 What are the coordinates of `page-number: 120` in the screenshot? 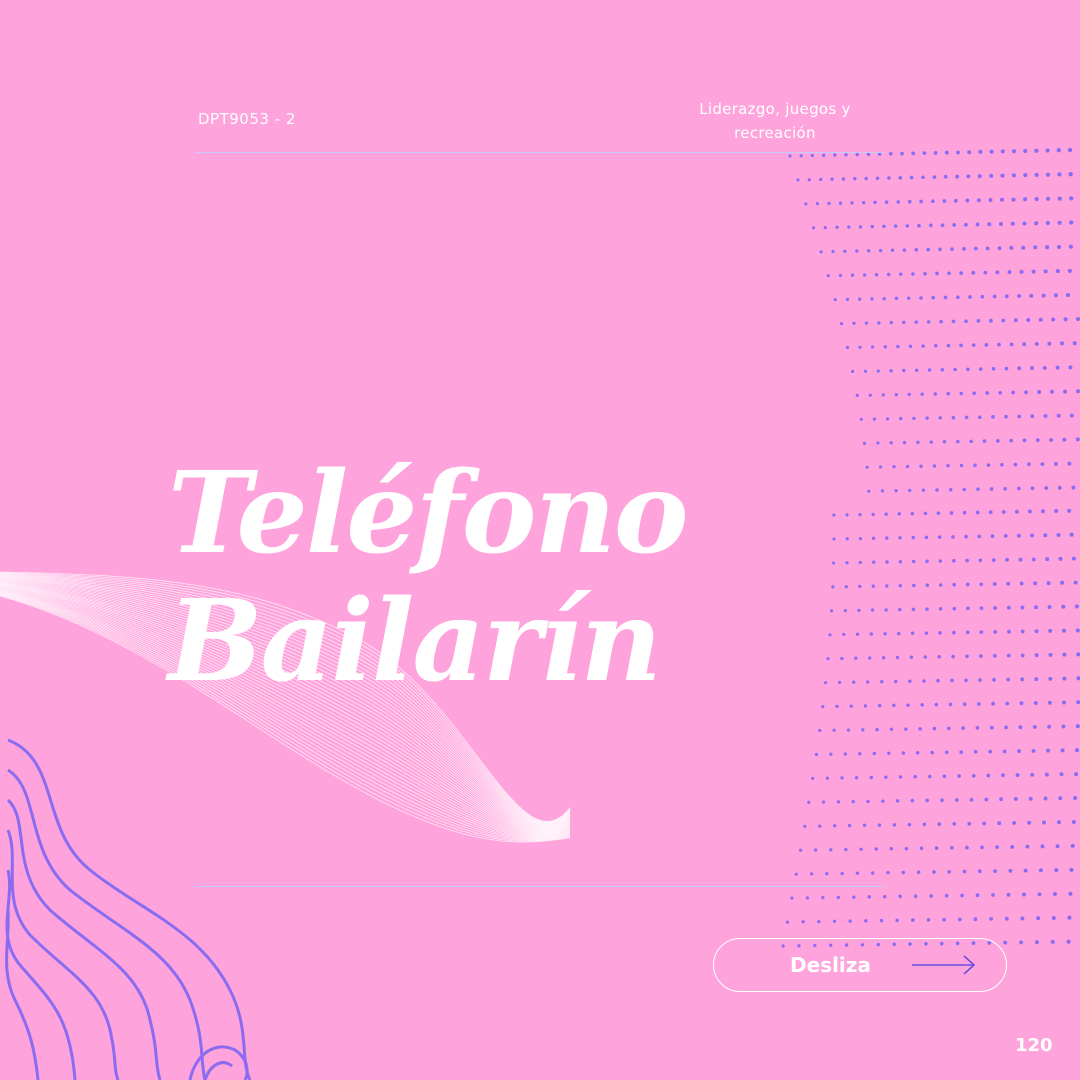 It's located at (1034, 1045).